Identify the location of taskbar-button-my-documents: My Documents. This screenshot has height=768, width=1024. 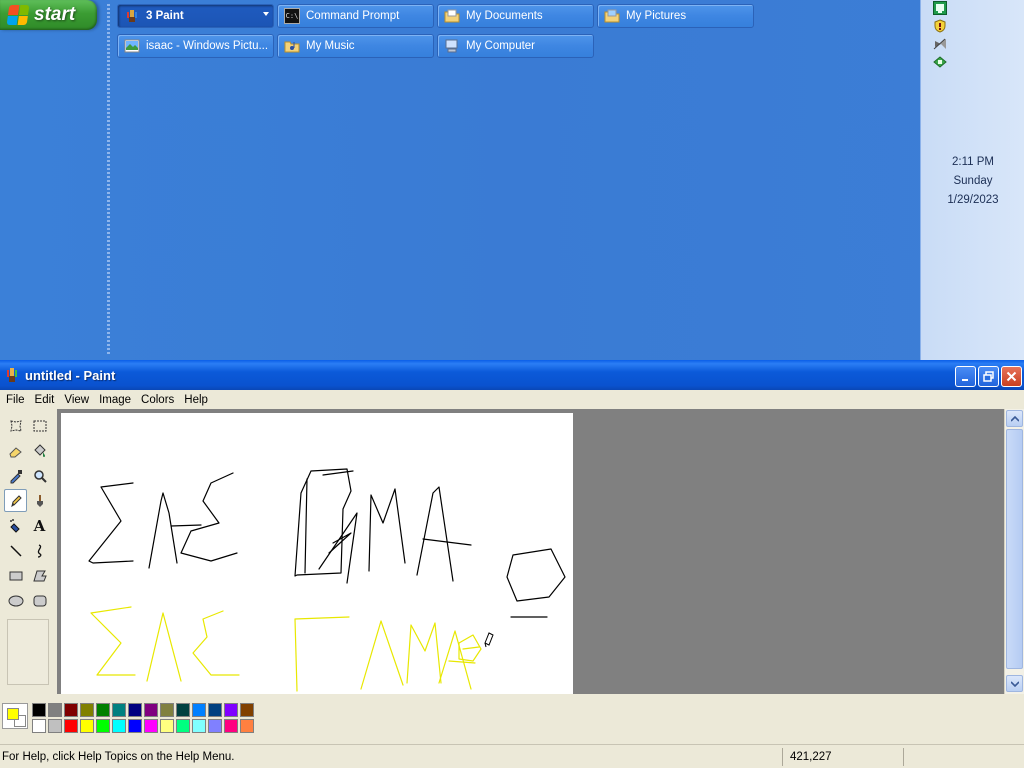
(515, 16).